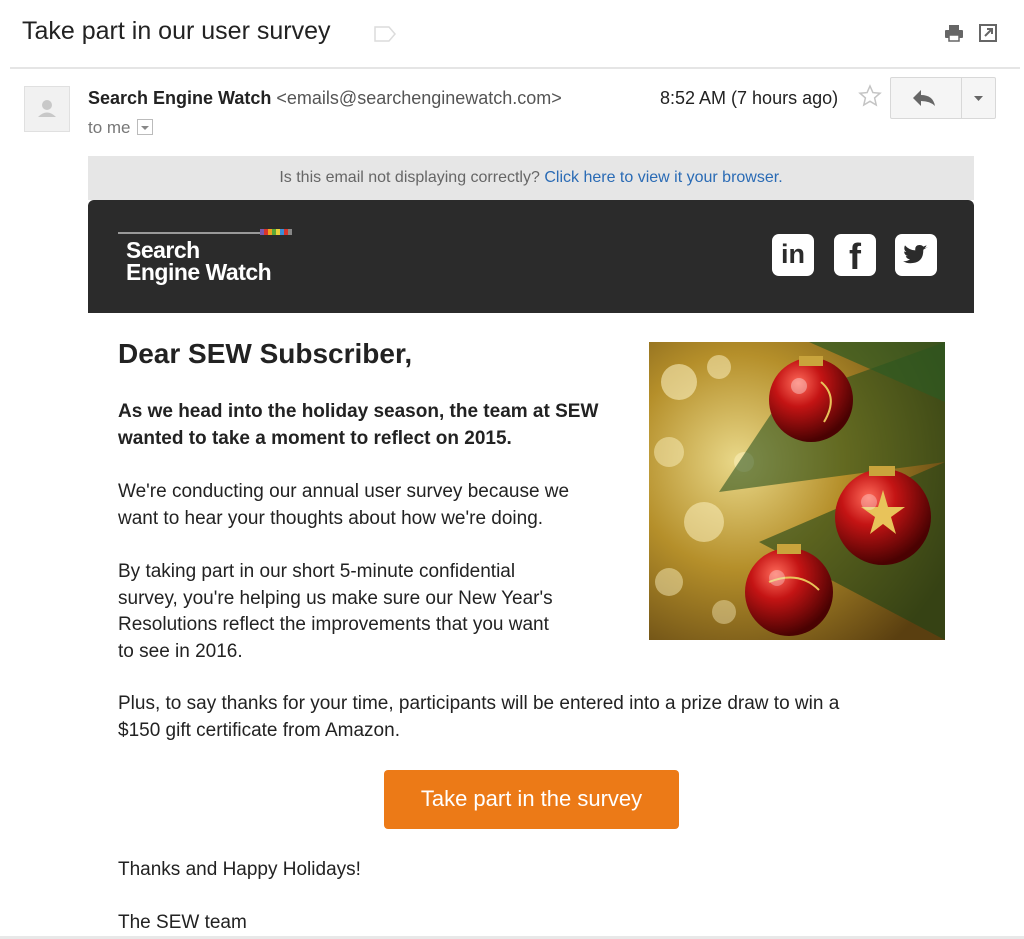  I want to click on sender-email: <emails@searchenginewatch.com>, so click(419, 98).